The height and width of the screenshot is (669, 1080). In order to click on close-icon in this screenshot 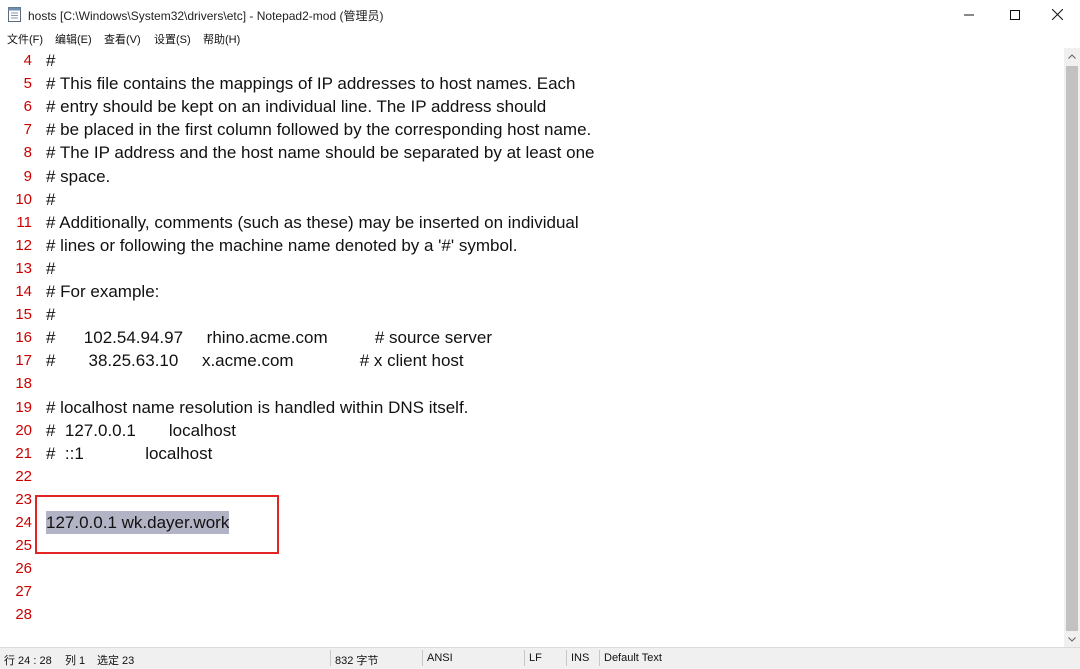, I will do `click(1057, 14)`.